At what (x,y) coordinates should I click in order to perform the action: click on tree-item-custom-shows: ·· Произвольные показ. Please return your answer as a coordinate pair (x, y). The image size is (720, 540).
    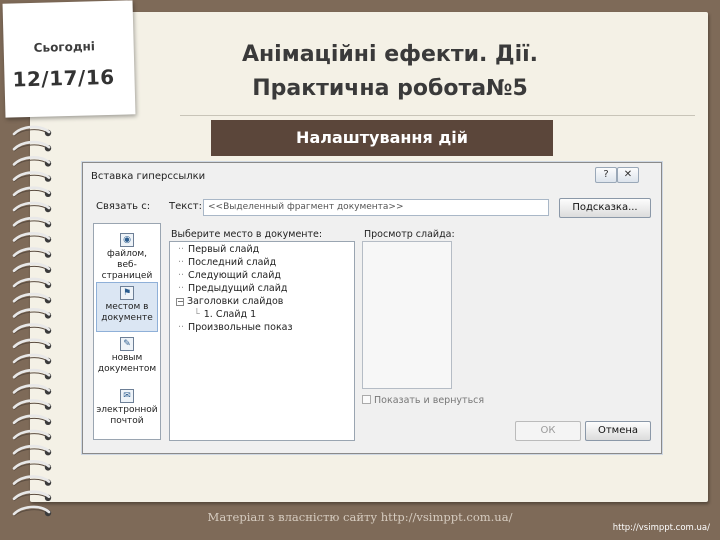
    Looking at the image, I should click on (235, 327).